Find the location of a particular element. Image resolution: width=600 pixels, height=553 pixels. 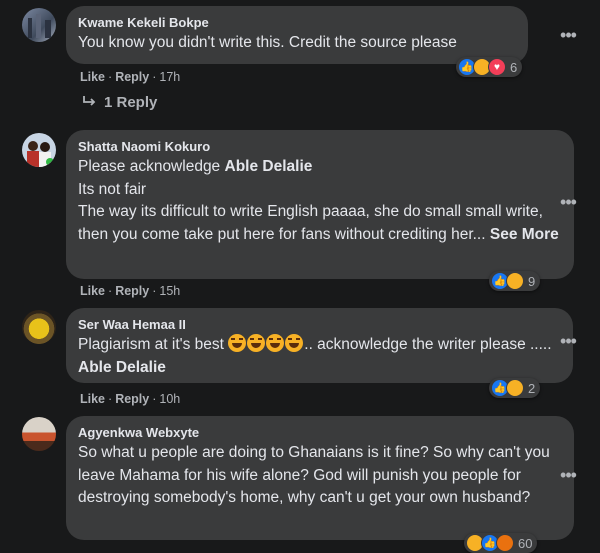

comment-text-part: Please acknowledge is located at coordinates (151, 166).